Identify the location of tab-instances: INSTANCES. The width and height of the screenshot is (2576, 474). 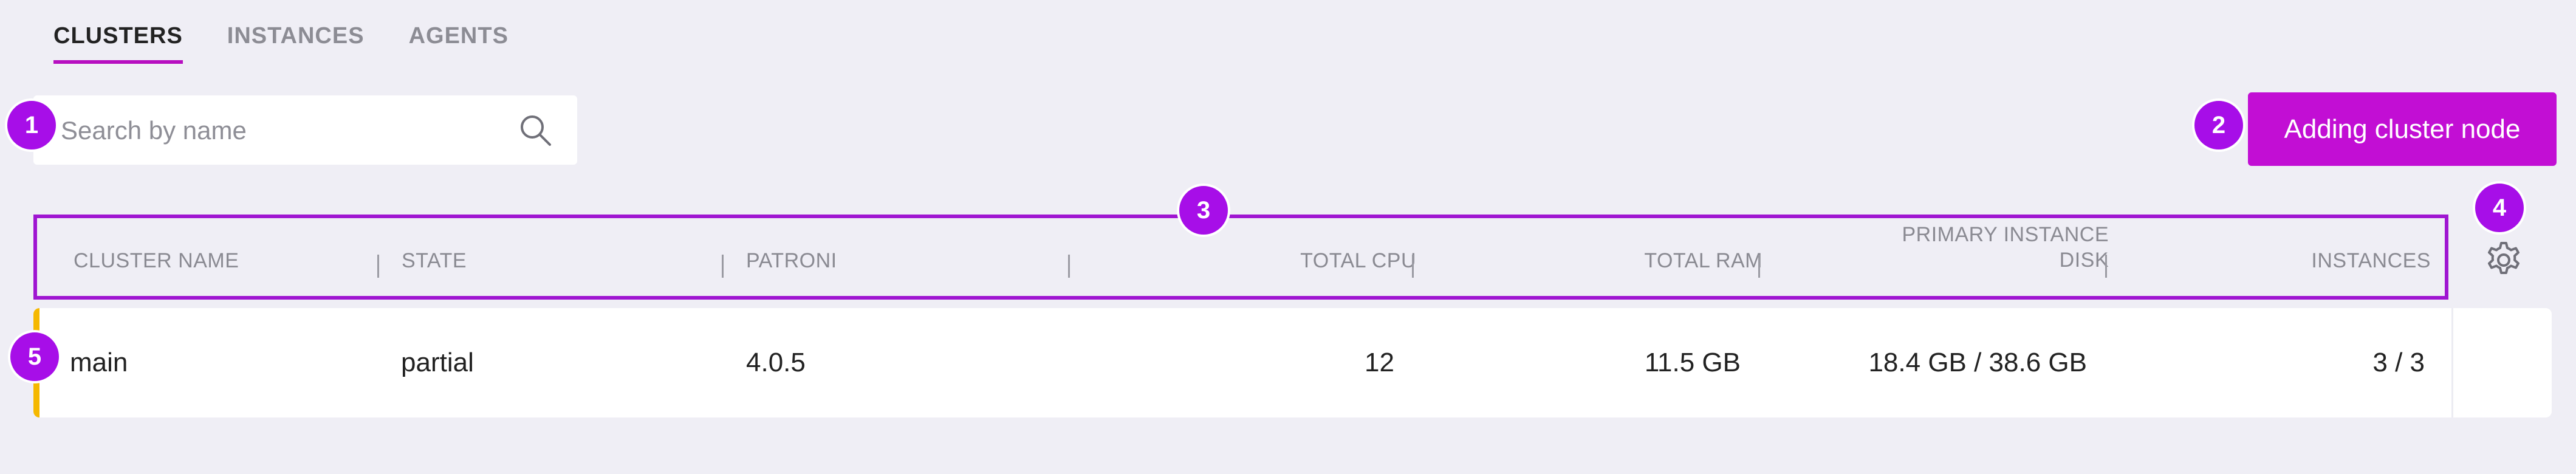
(296, 43).